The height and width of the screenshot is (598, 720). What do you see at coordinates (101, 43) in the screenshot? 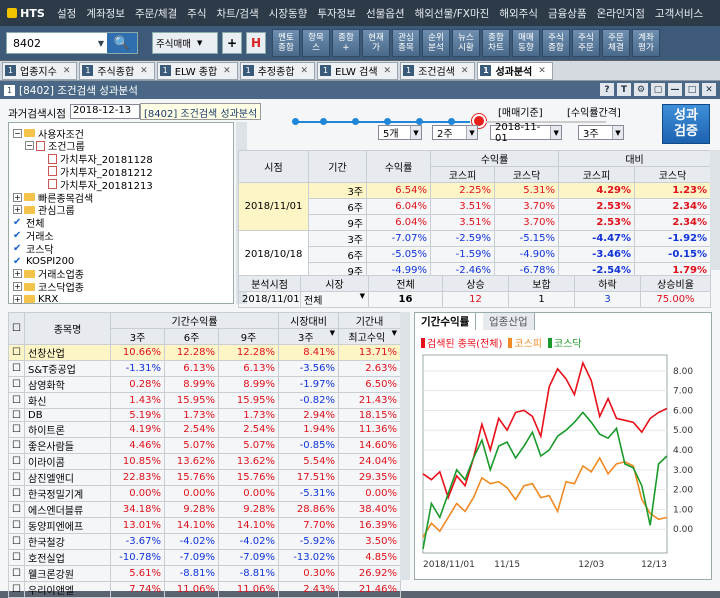
I see `code-dropdown-icon: ▼` at bounding box center [101, 43].